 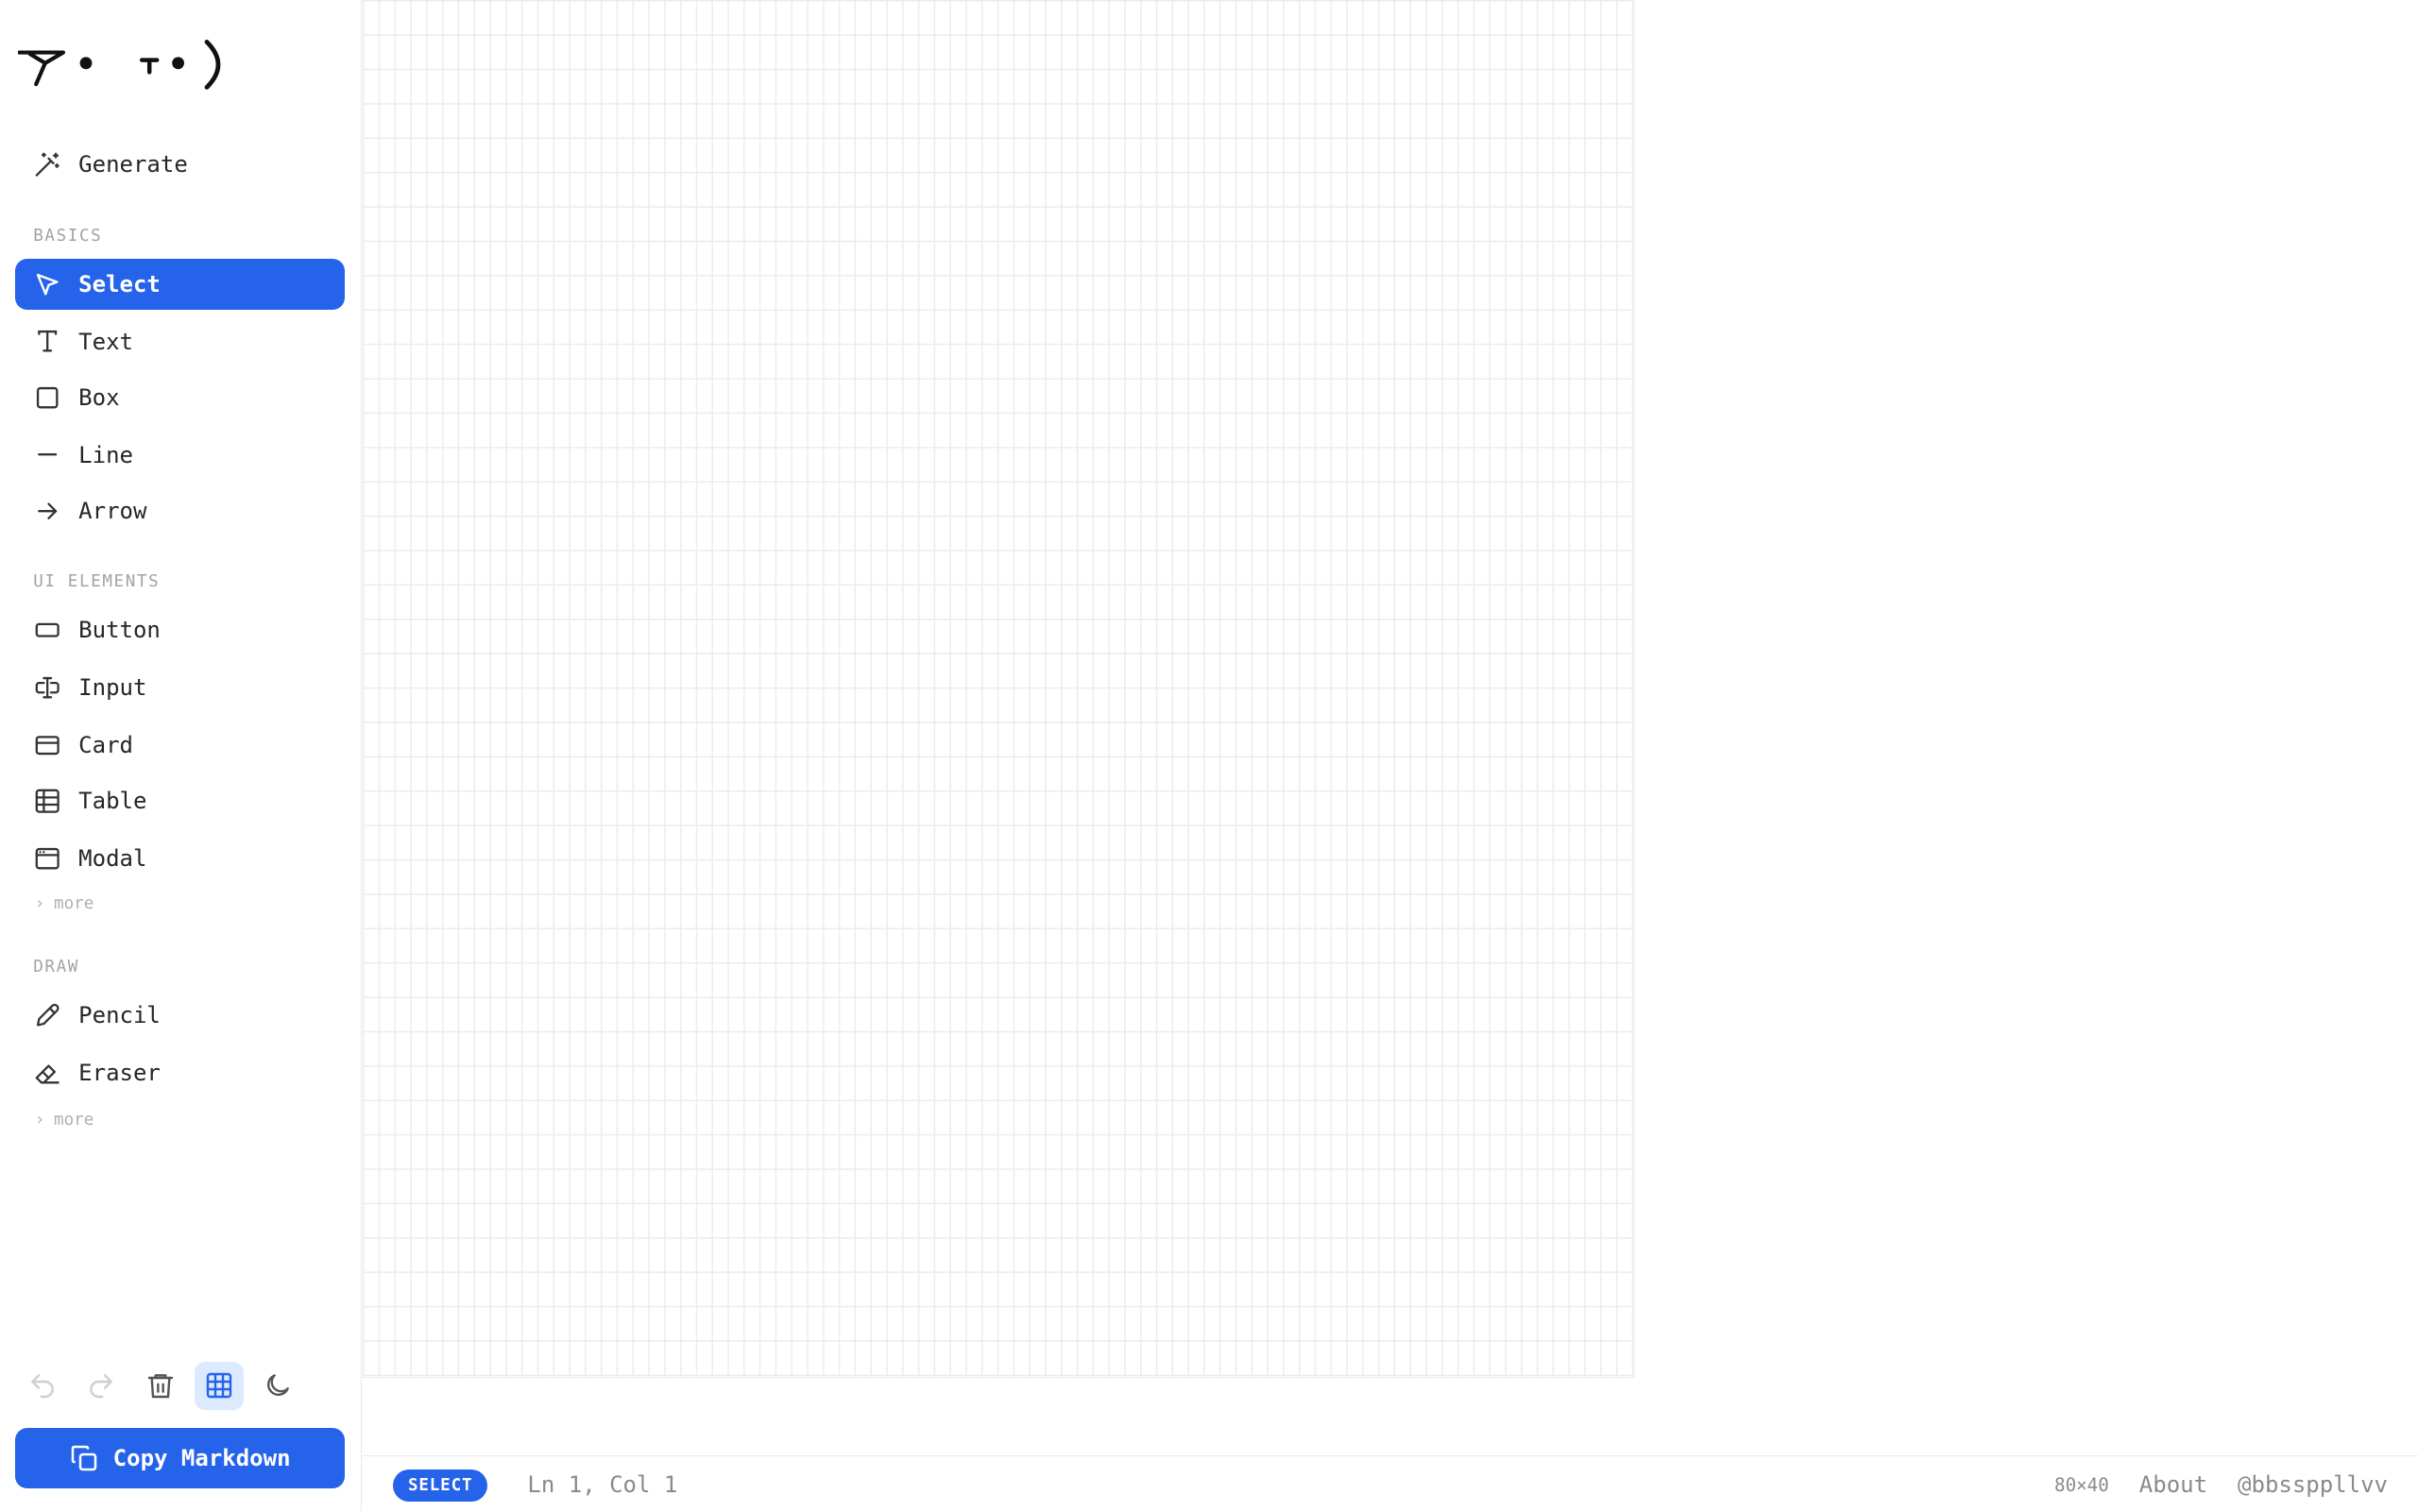 I want to click on tool-box-label: Box, so click(x=99, y=397).